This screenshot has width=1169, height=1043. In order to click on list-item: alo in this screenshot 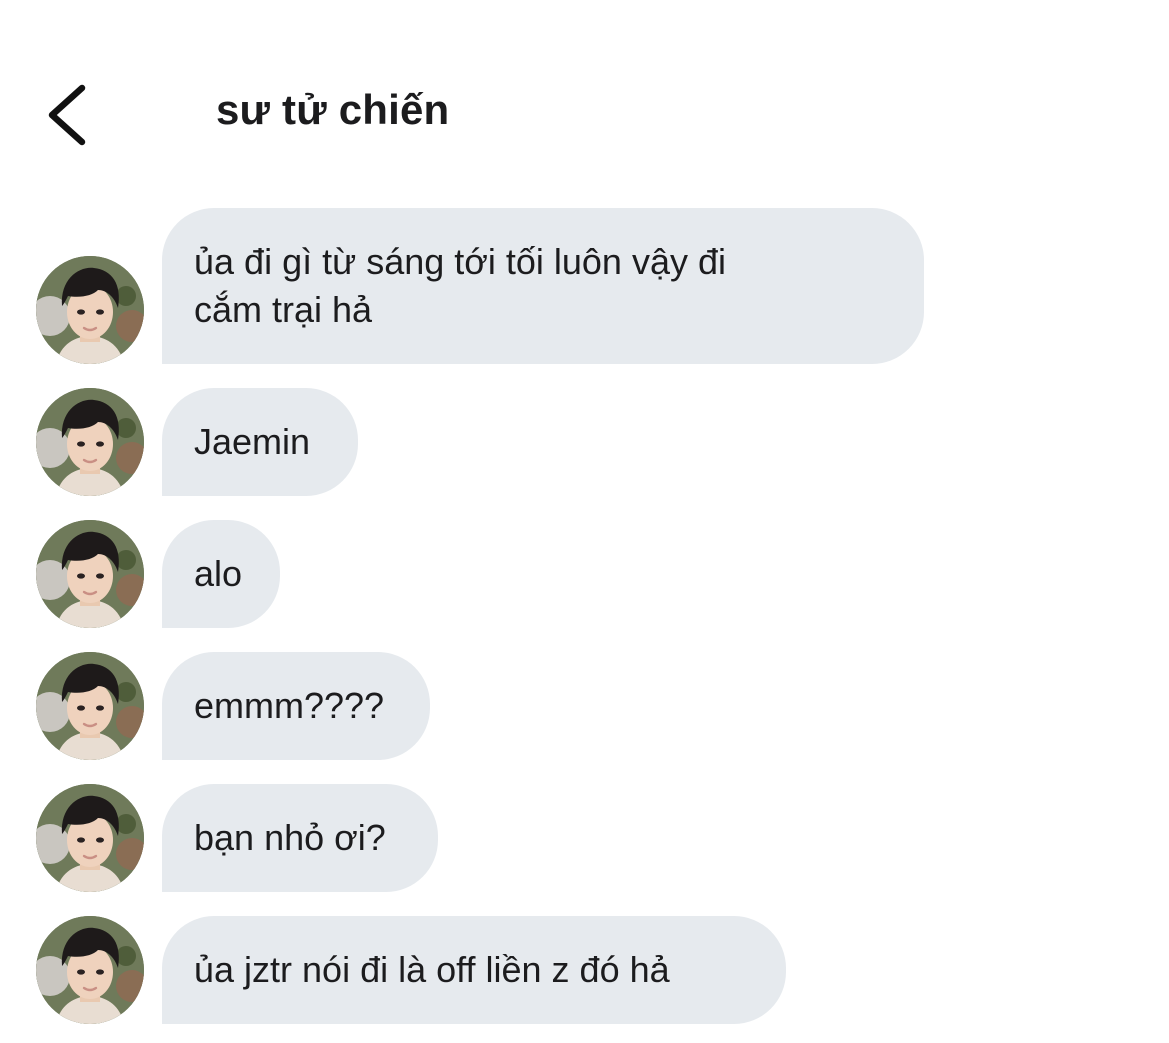, I will do `click(584, 574)`.